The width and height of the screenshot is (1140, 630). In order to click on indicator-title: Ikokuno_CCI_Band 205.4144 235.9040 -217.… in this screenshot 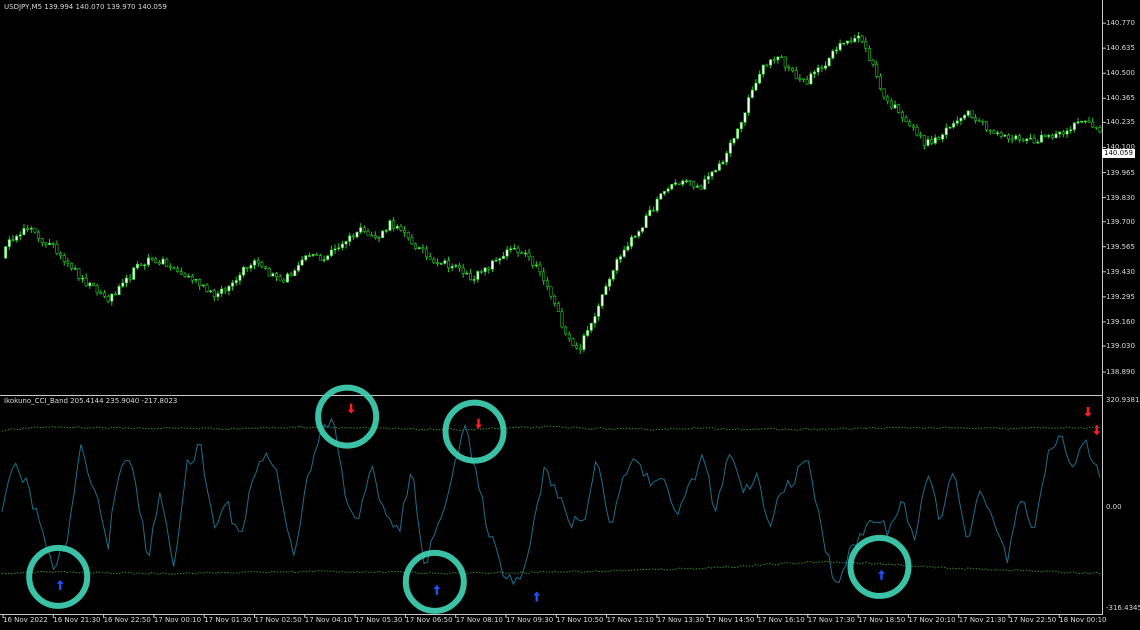, I will do `click(91, 401)`.